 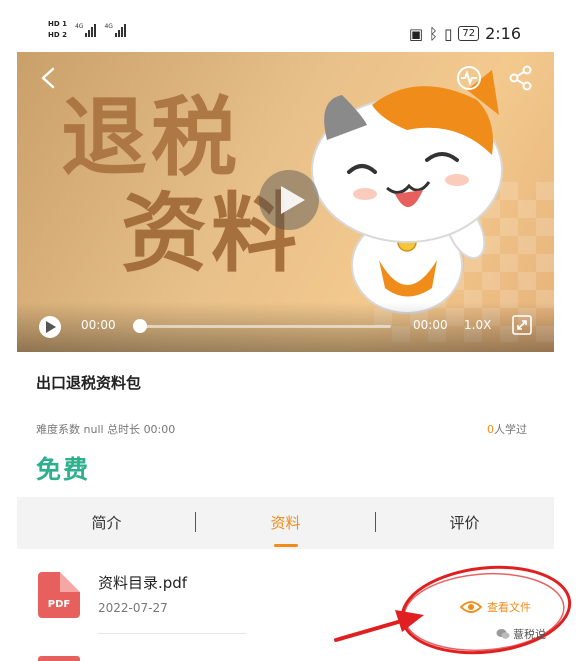 I want to click on signal2-label: 4G, so click(x=108, y=26).